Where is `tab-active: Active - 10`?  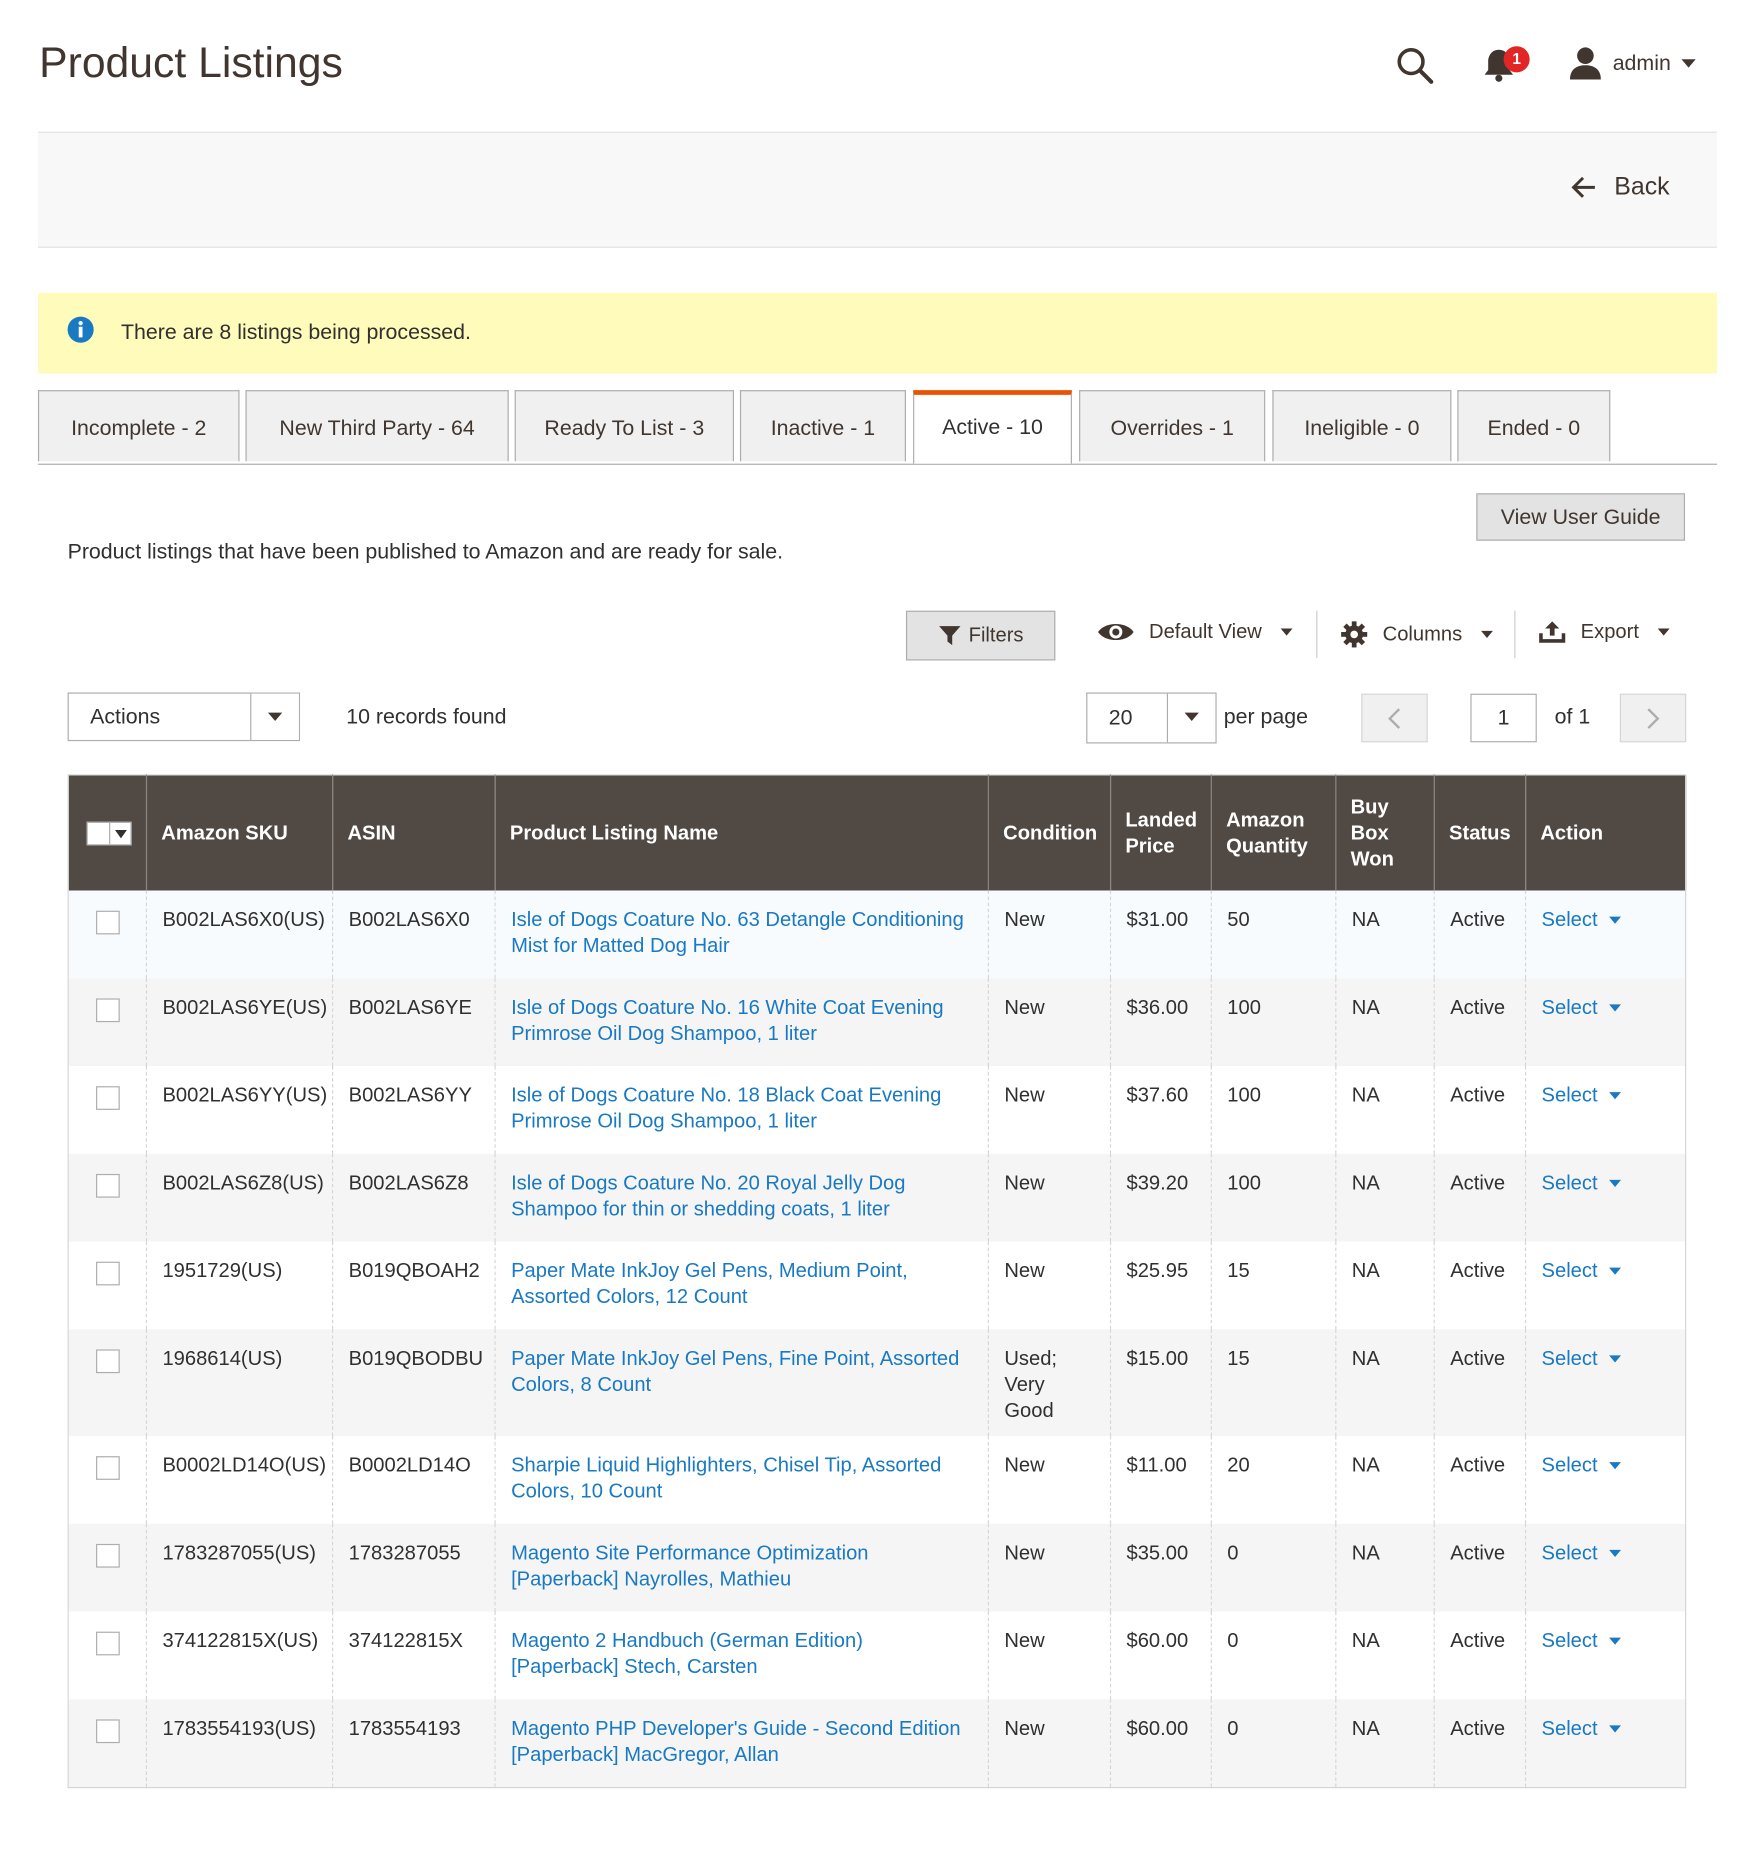
tab-active: Active - 10 is located at coordinates (992, 427).